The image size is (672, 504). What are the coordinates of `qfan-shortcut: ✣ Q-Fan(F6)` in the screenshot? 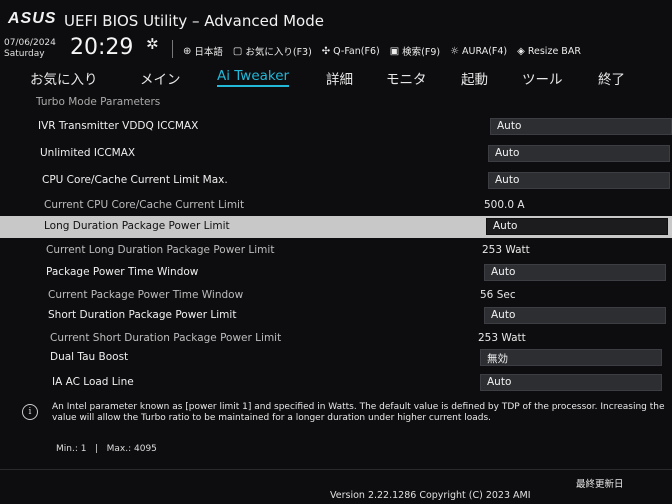 It's located at (351, 51).